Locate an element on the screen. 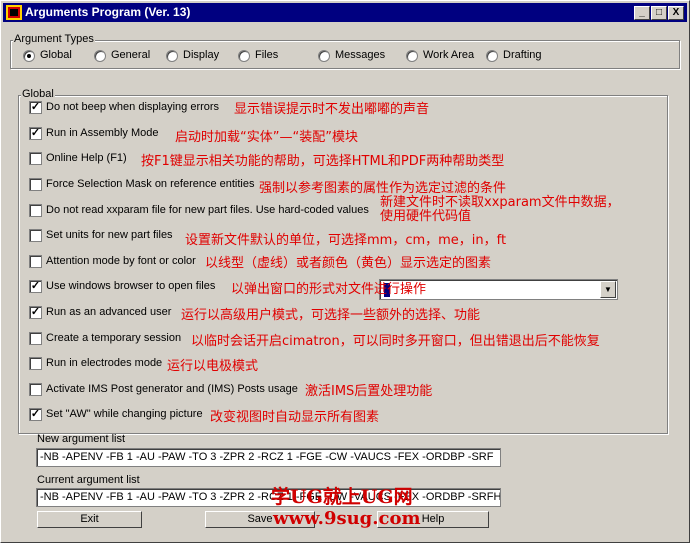  radio-label: Messages is located at coordinates (360, 55).